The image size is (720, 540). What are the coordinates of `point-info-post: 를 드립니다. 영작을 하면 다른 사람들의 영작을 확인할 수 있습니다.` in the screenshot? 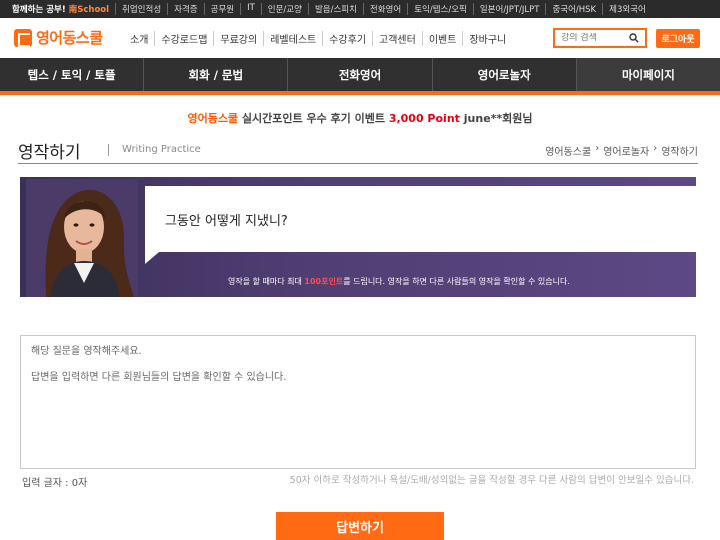 It's located at (456, 281).